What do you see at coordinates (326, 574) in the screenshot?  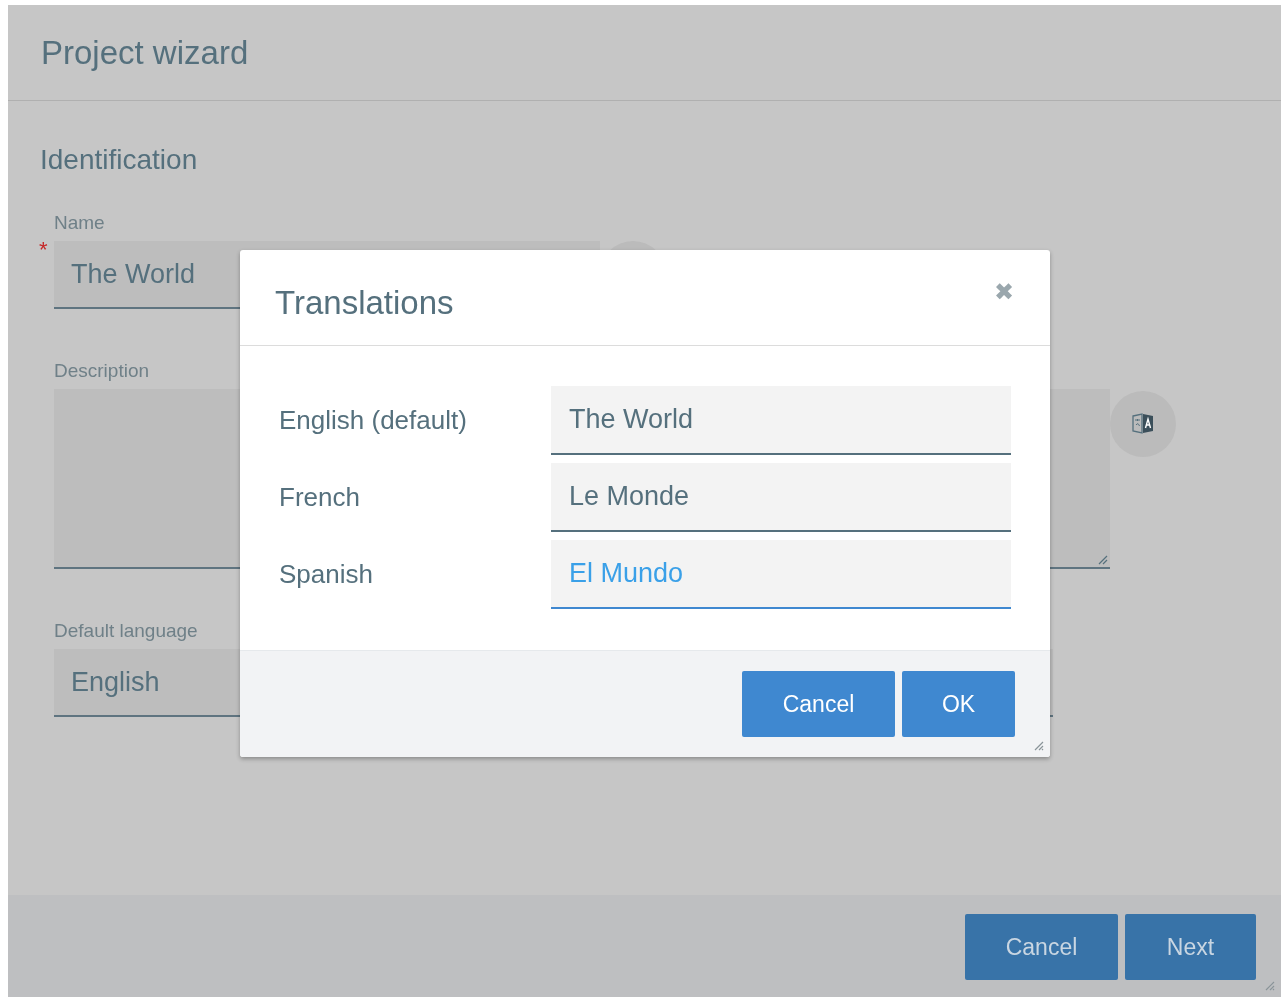 I see `language-label: Spanish` at bounding box center [326, 574].